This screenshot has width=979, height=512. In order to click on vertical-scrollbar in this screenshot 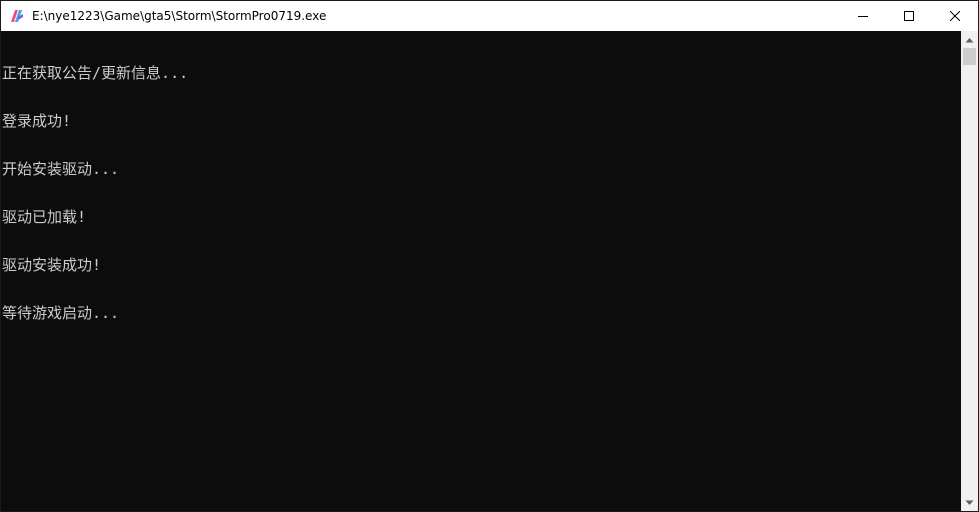, I will do `click(969, 271)`.